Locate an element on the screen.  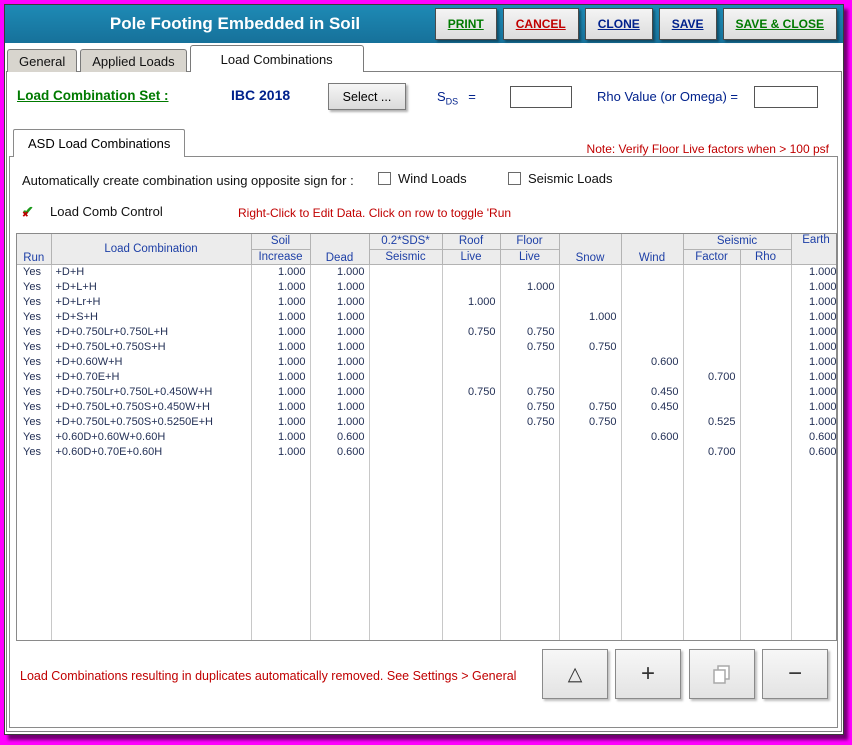
combo-cell: +0.60D+0.70E+0.60H is located at coordinates (151, 451).